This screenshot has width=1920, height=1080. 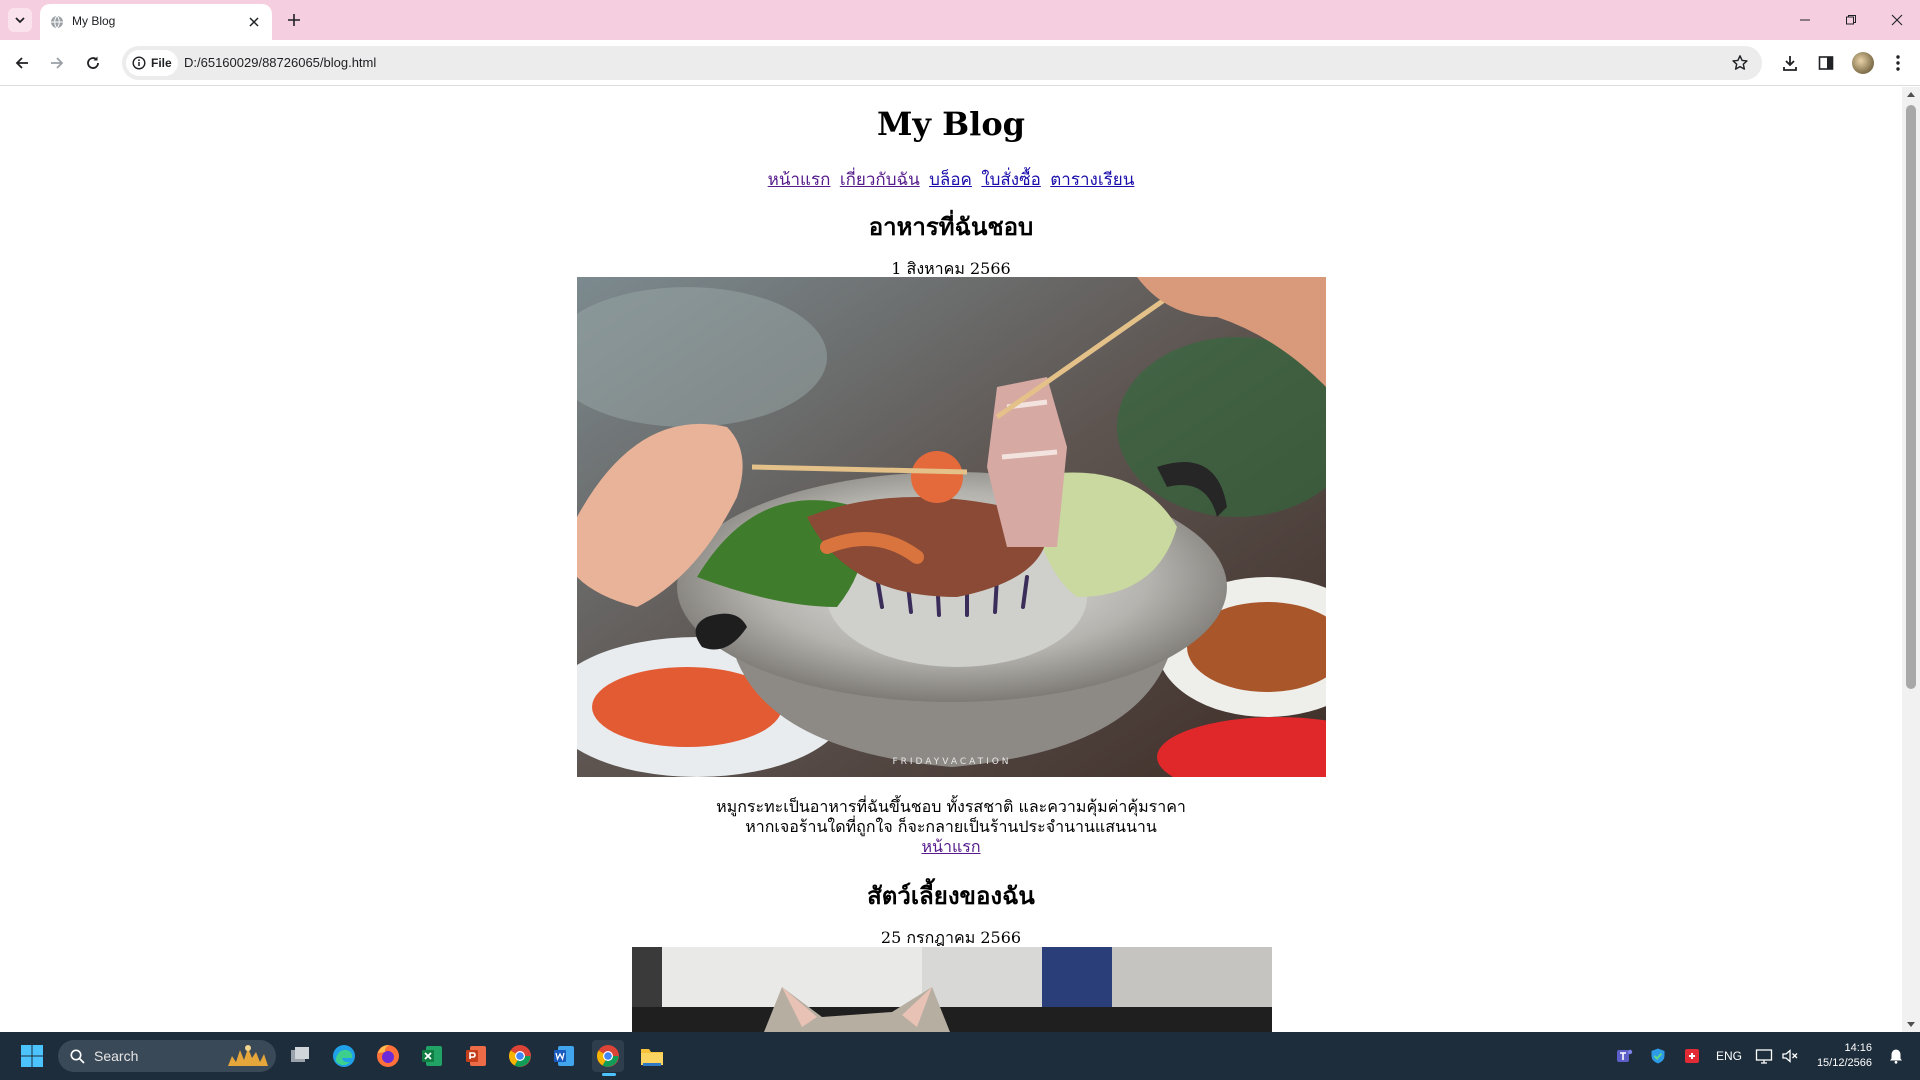 I want to click on scroll-up-arrow, so click(x=1911, y=94).